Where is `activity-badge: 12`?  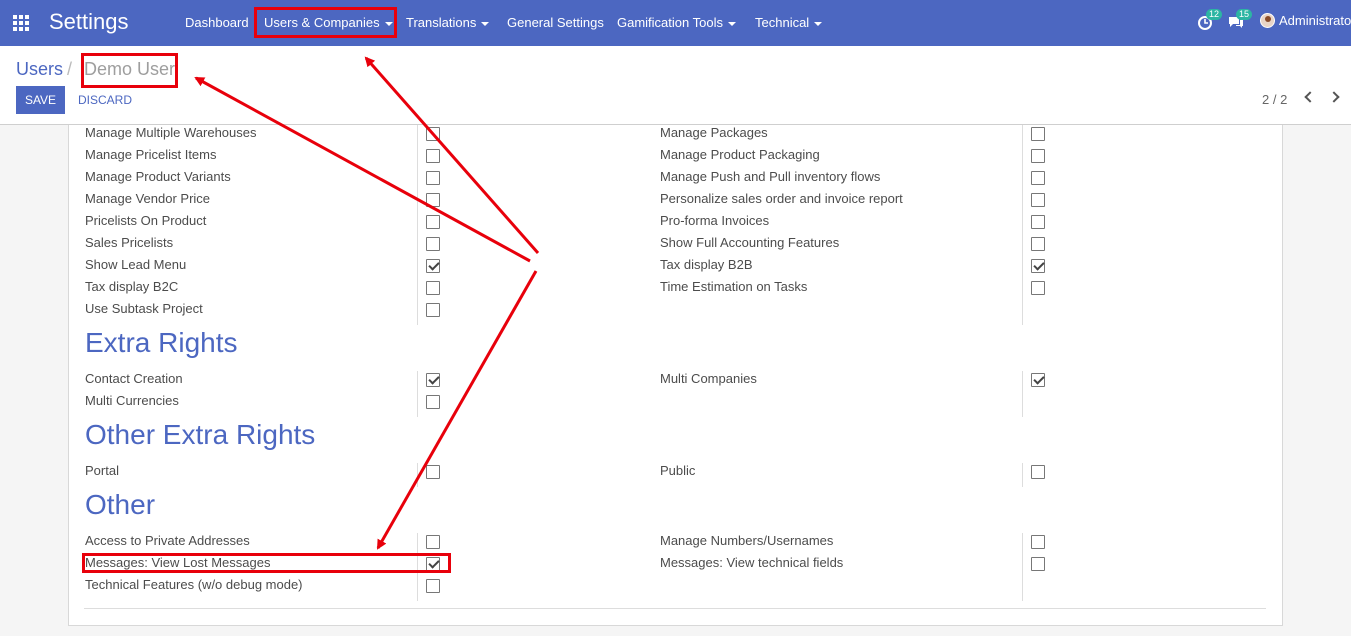 activity-badge: 12 is located at coordinates (1214, 14).